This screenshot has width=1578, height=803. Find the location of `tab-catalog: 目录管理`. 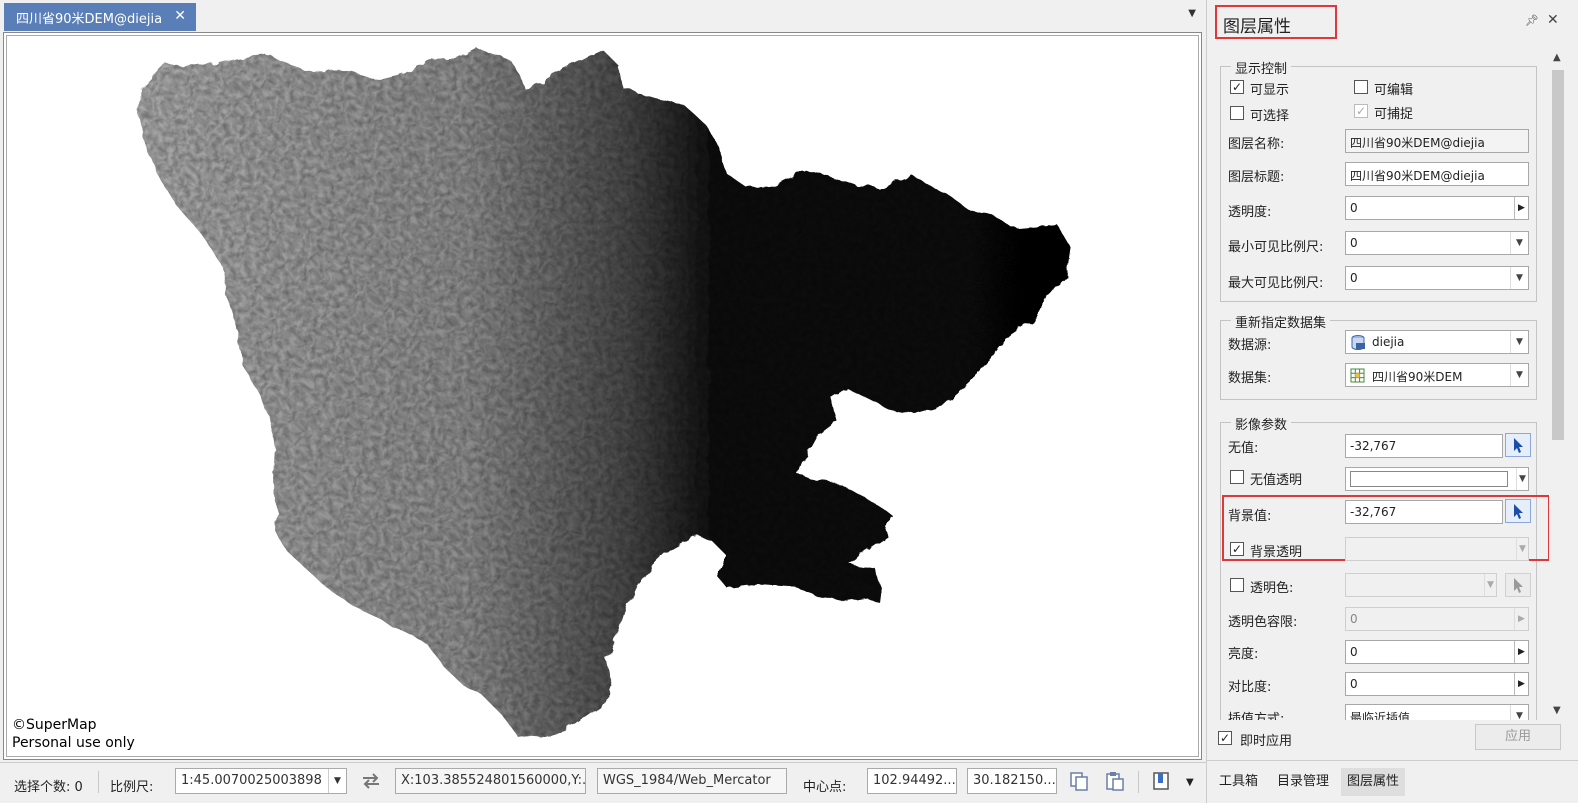

tab-catalog: 目录管理 is located at coordinates (1303, 782).